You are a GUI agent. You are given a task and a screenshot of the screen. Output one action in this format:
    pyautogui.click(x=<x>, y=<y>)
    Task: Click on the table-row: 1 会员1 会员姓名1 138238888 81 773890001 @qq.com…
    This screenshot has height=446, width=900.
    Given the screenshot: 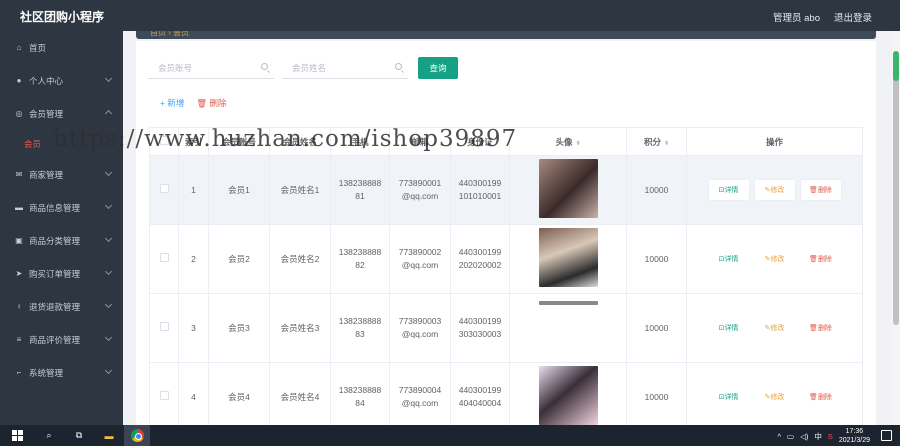 What is the action you would take?
    pyautogui.click(x=506, y=190)
    